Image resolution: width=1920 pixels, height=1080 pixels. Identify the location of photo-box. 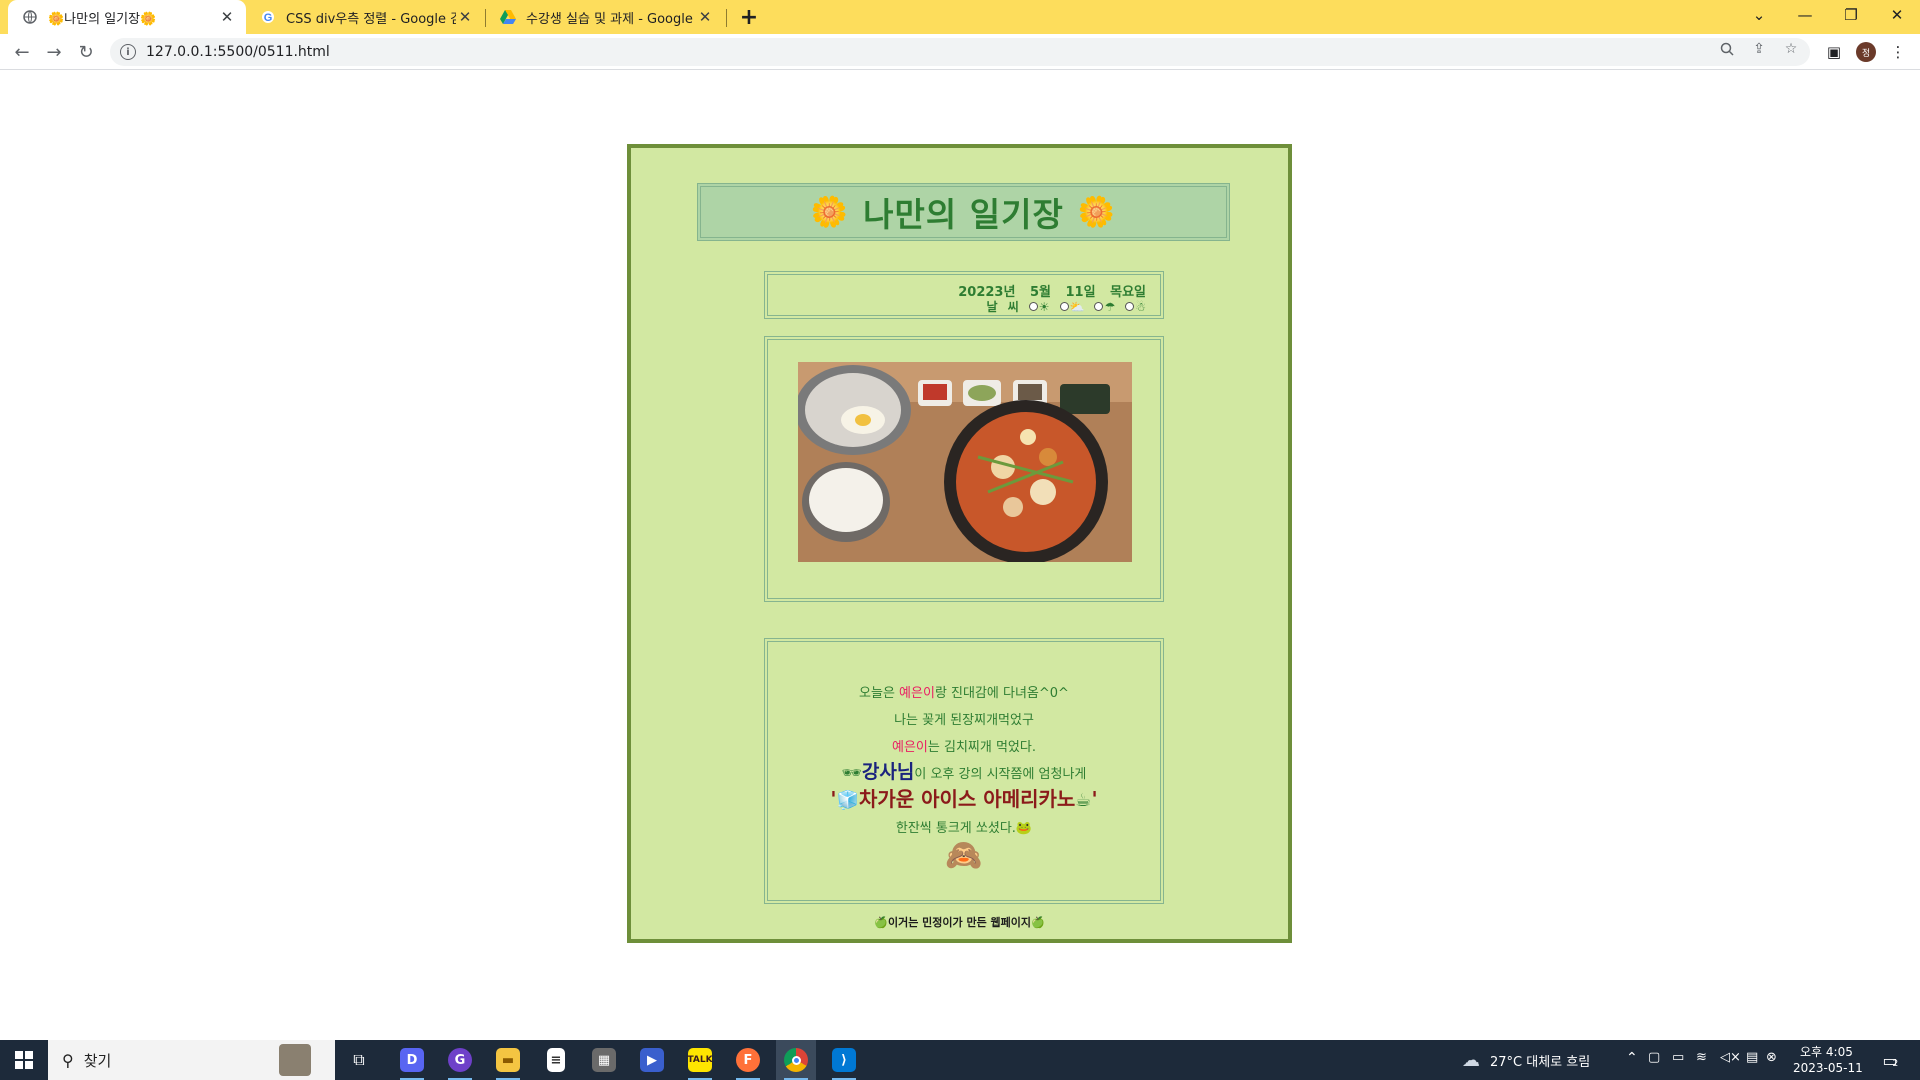
(964, 469).